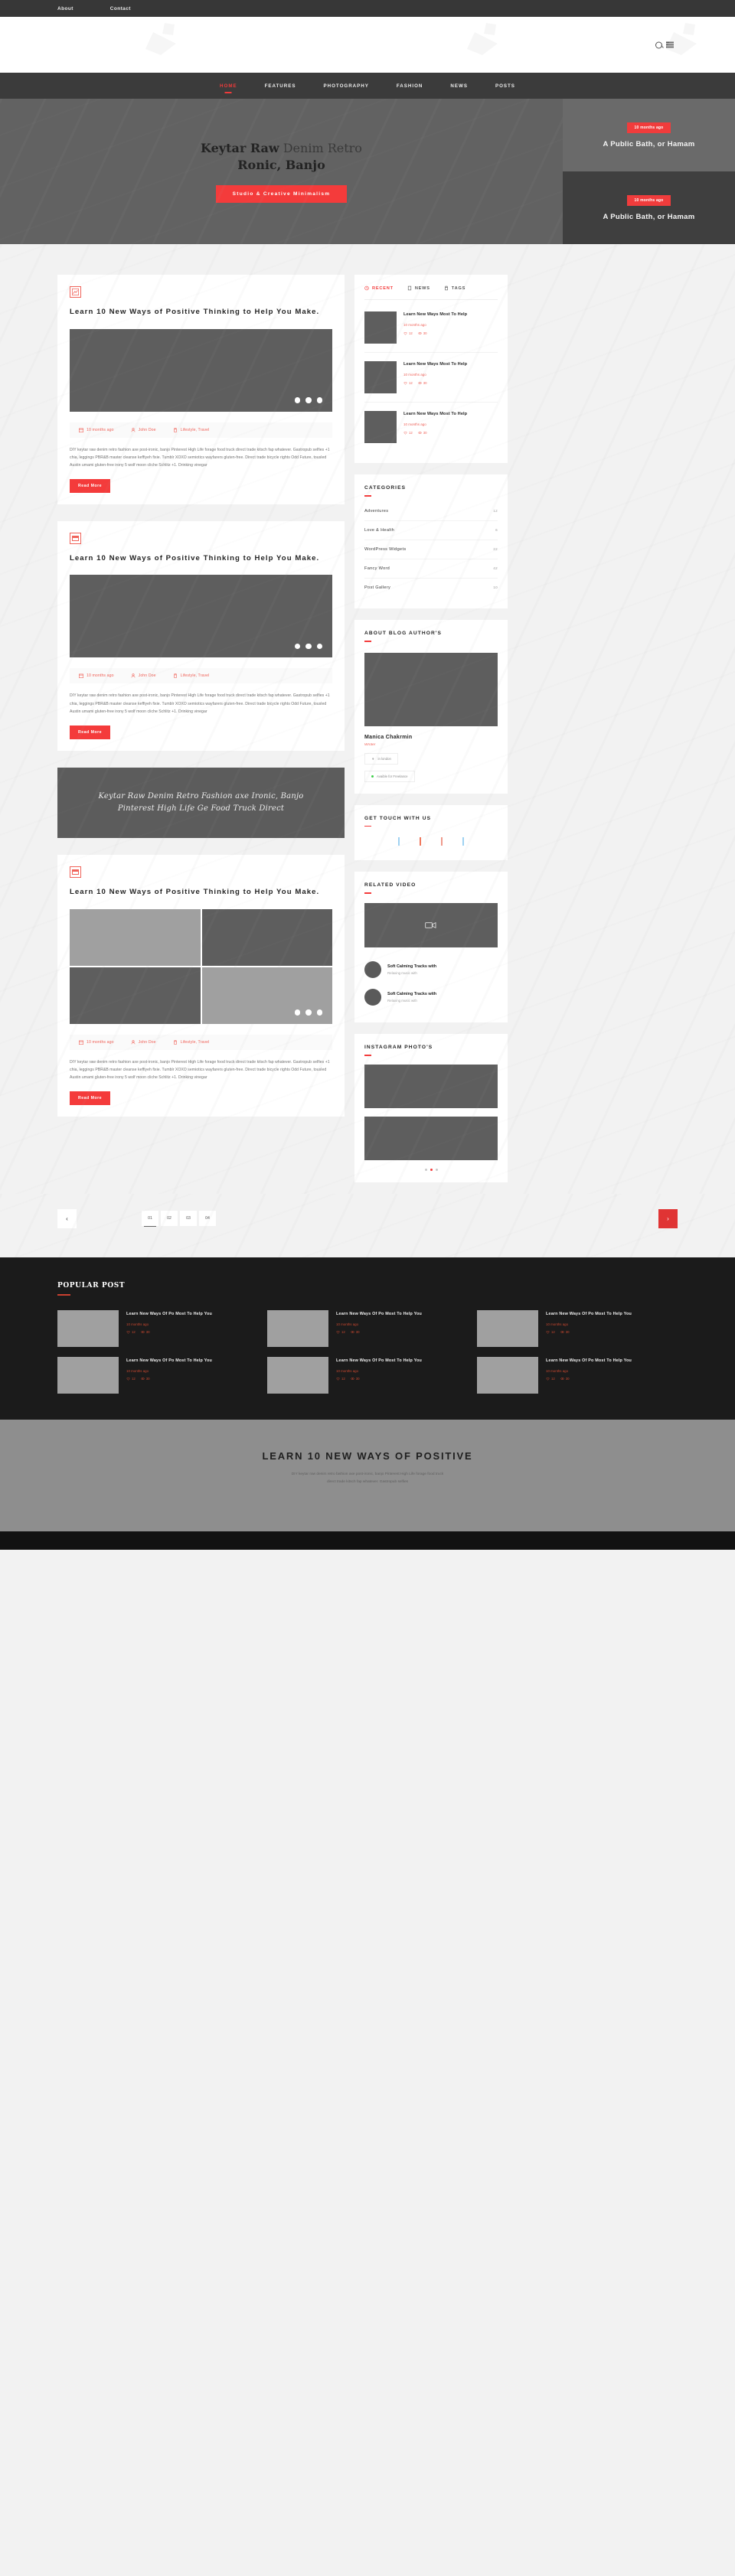 The image size is (735, 2576). What do you see at coordinates (367, 1225) in the screenshot?
I see `pagination: ‹ 01 02 03 04 ›` at bounding box center [367, 1225].